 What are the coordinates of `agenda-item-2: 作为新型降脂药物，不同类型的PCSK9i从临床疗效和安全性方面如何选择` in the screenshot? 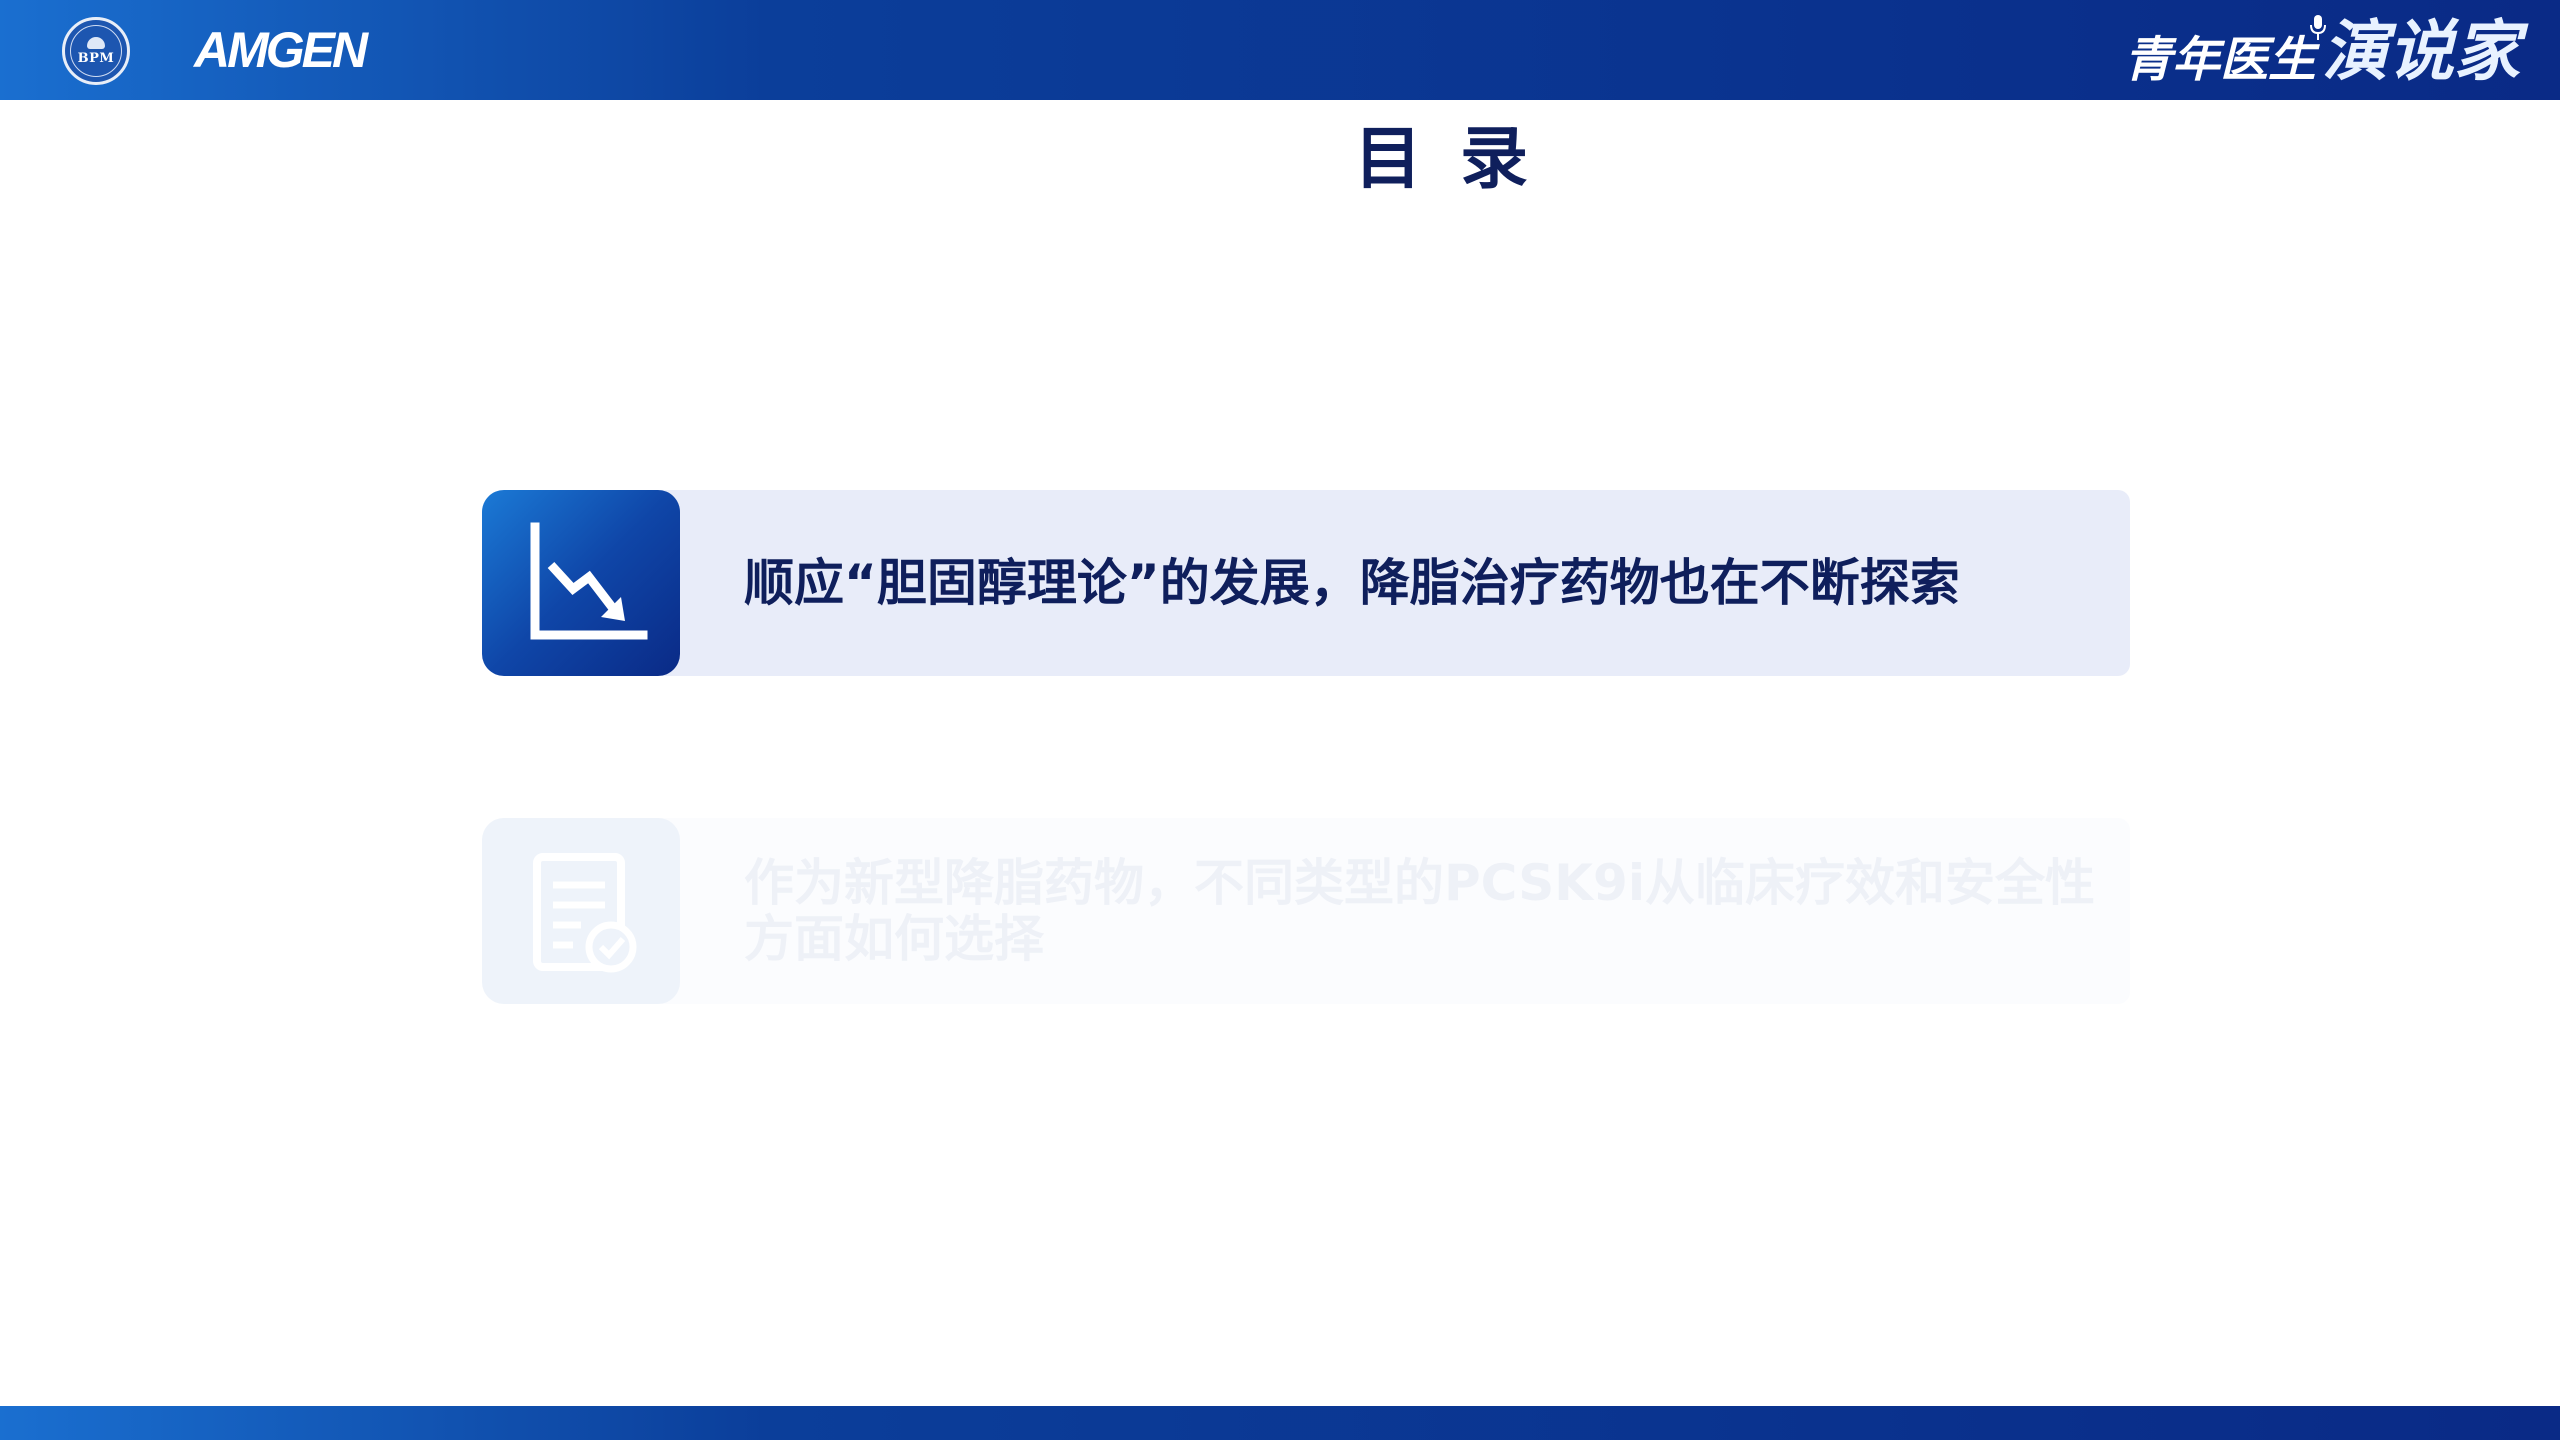 It's located at (1306, 911).